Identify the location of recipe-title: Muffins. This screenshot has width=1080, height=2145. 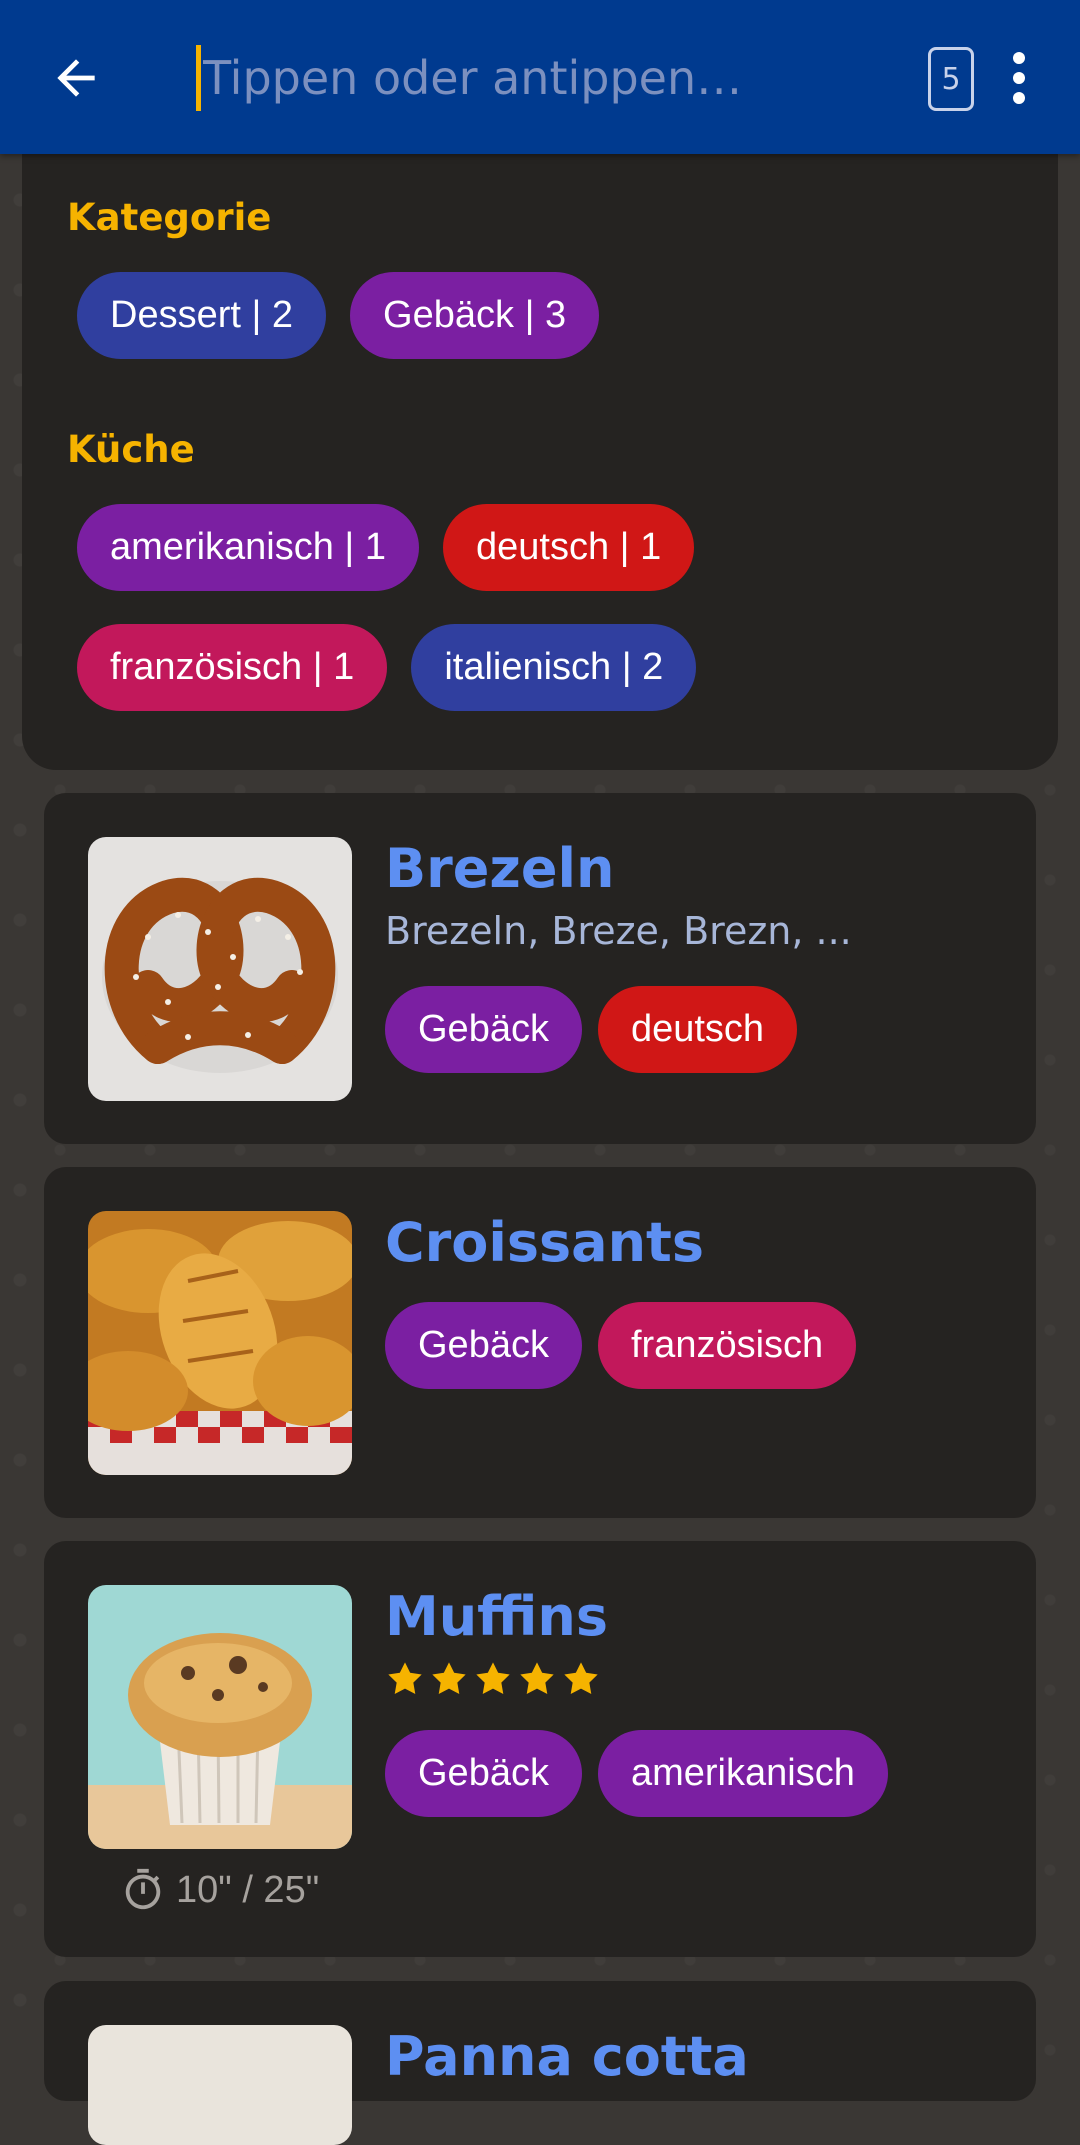
(496, 1616).